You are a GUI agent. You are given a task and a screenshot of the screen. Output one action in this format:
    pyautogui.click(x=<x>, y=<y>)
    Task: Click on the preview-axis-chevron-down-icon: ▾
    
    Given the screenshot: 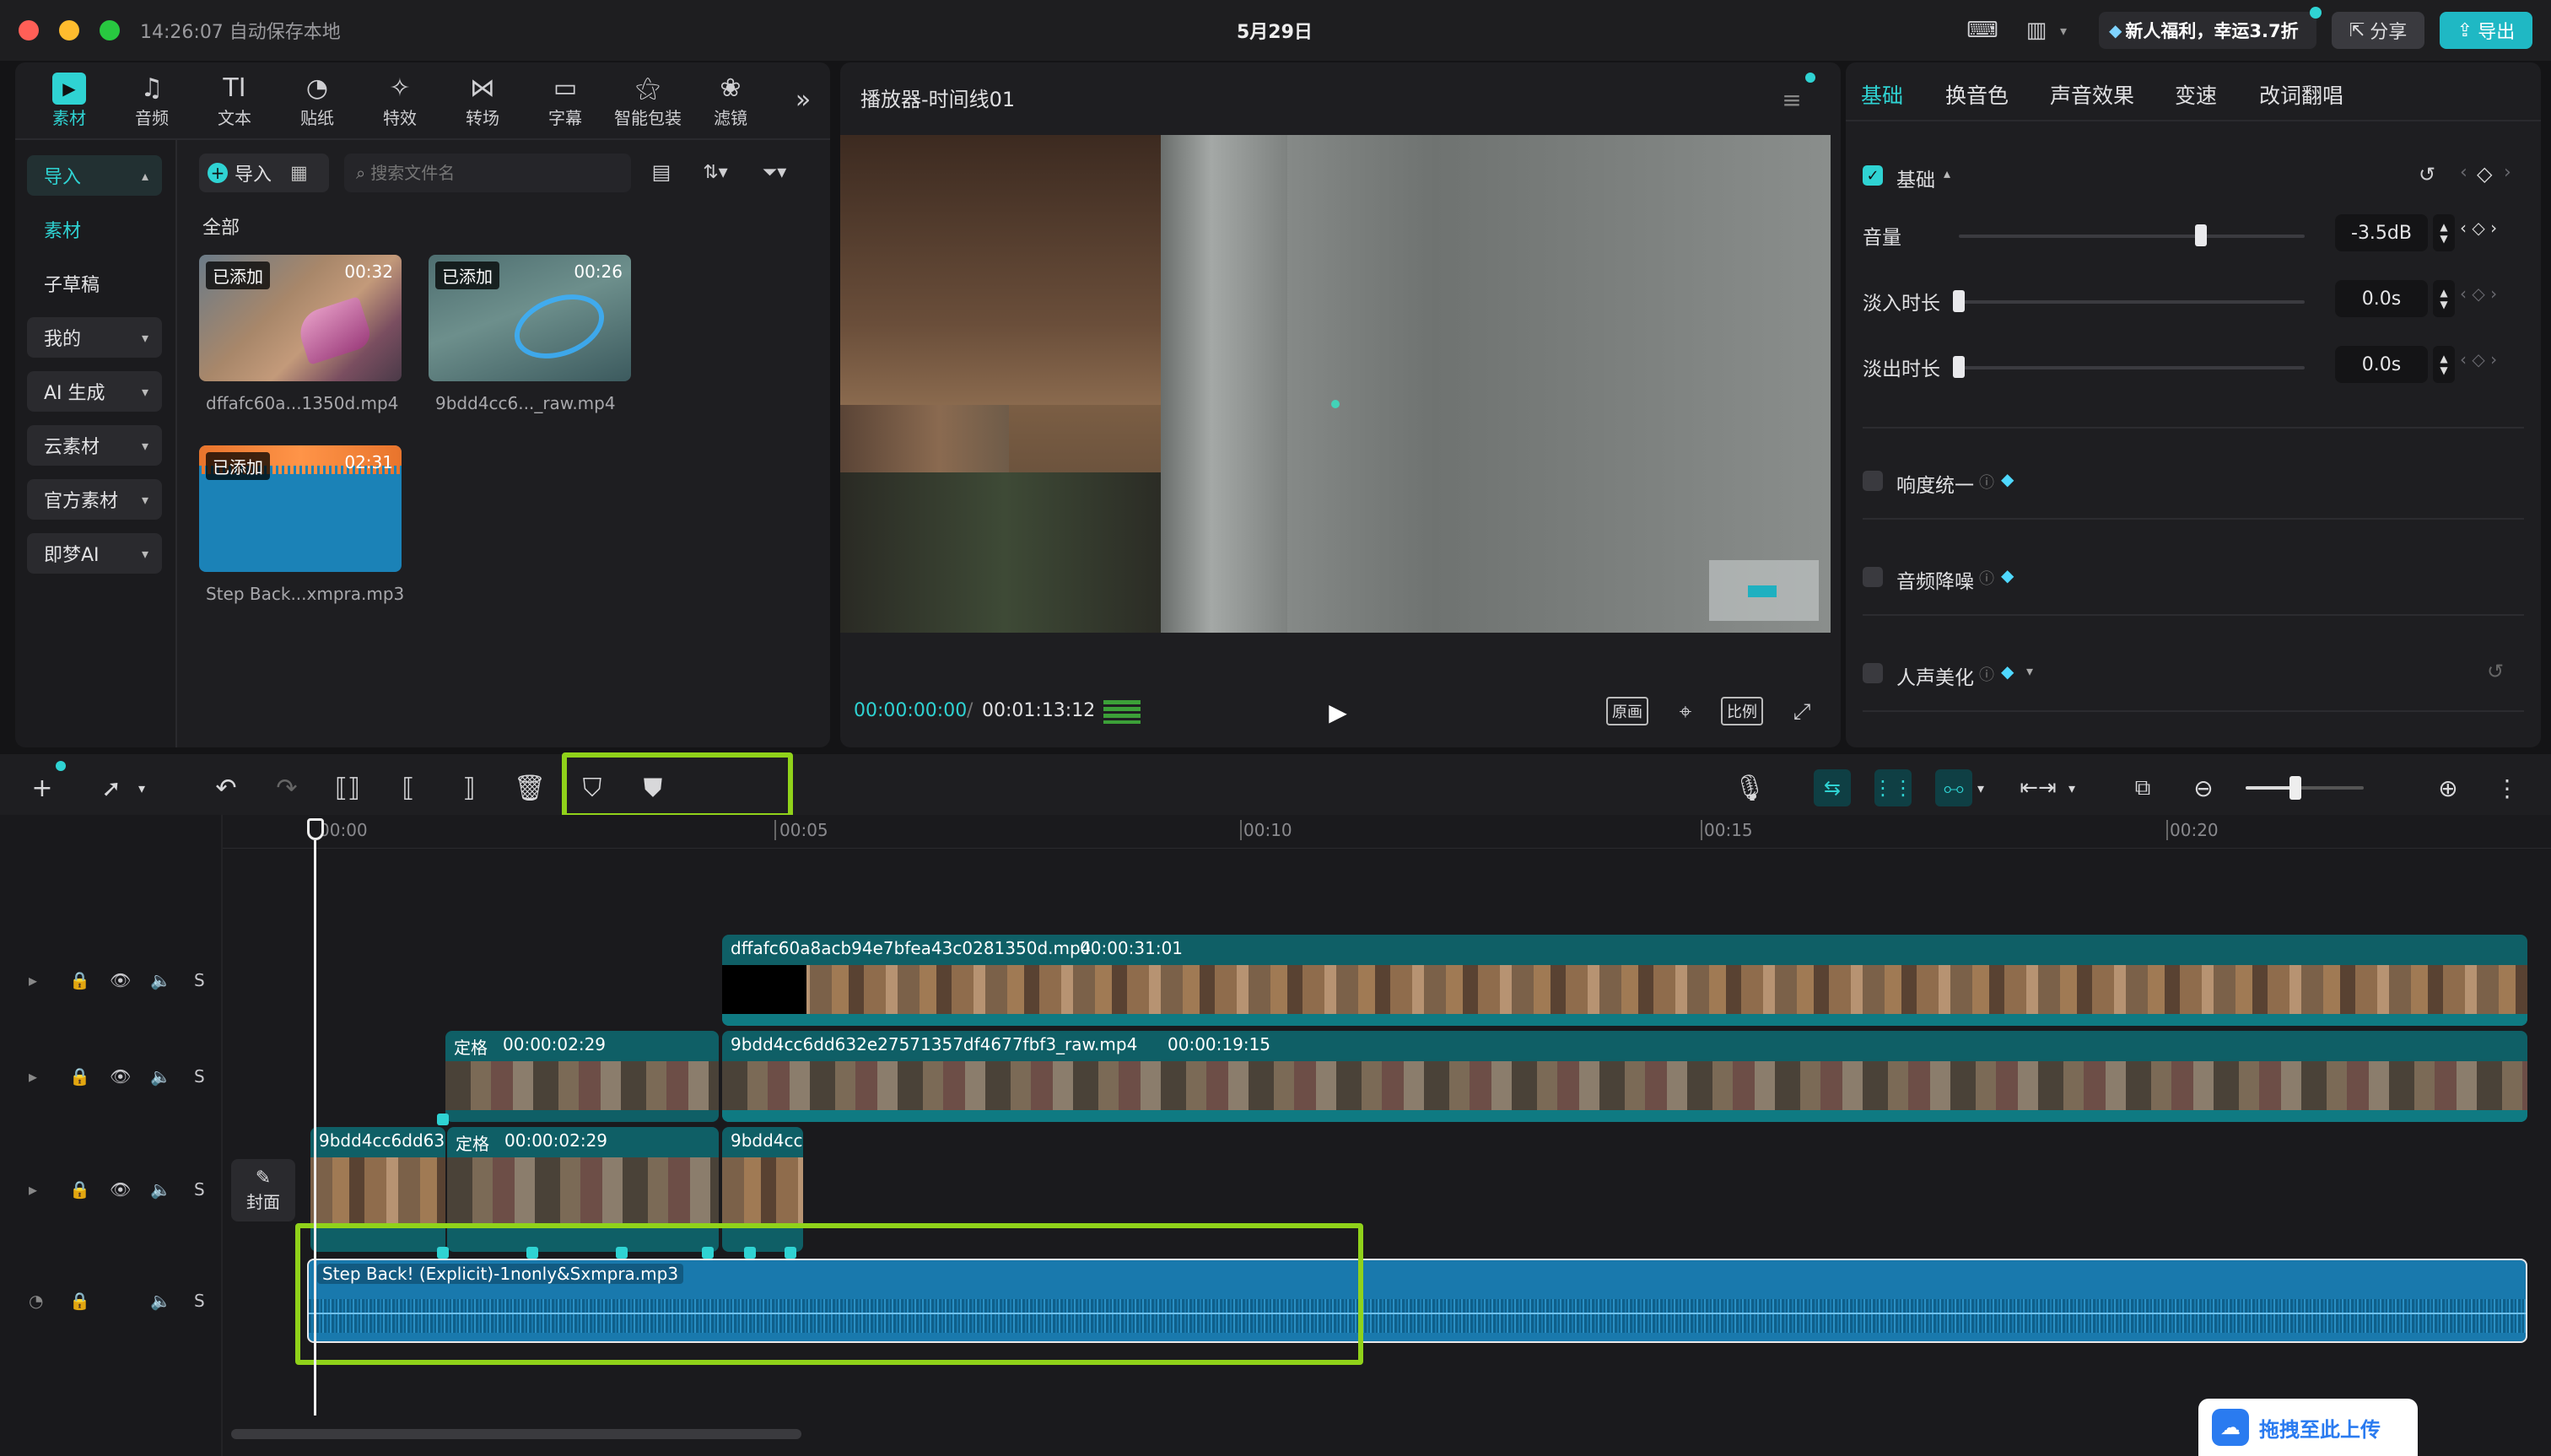 What is the action you would take?
    pyautogui.click(x=2072, y=787)
    